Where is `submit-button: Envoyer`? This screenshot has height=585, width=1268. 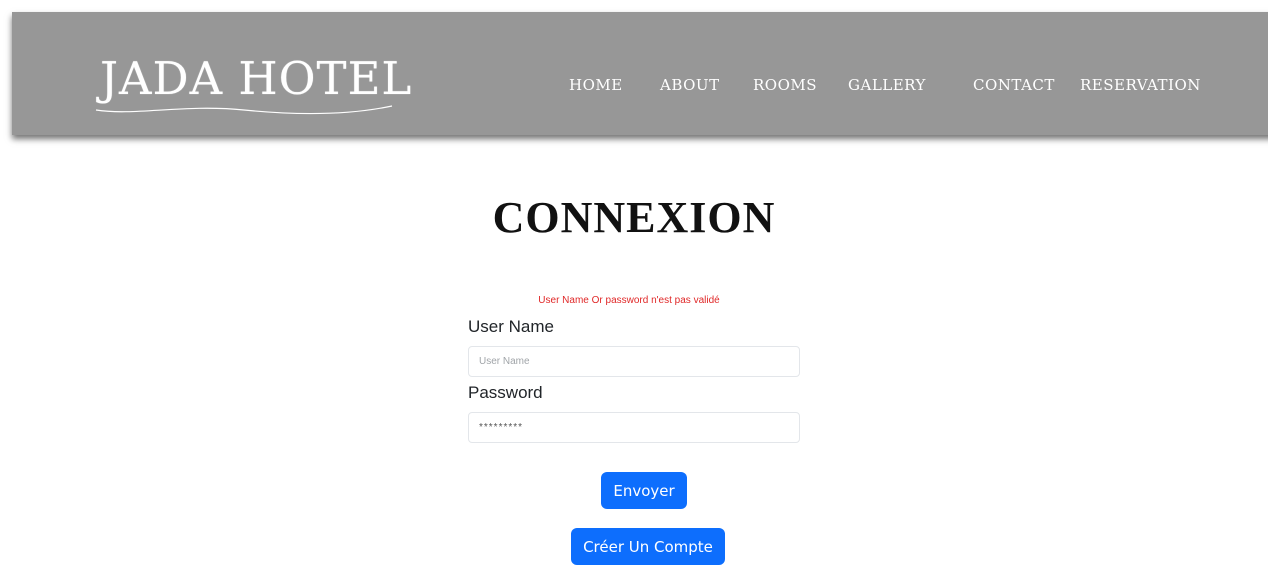 submit-button: Envoyer is located at coordinates (644, 490).